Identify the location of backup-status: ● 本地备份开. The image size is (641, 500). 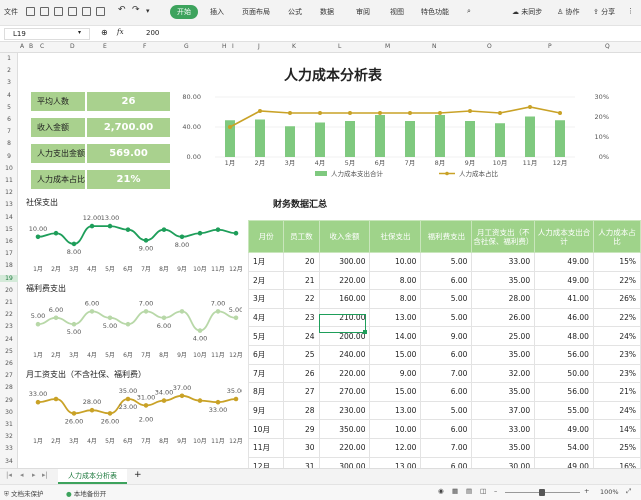
(86, 493).